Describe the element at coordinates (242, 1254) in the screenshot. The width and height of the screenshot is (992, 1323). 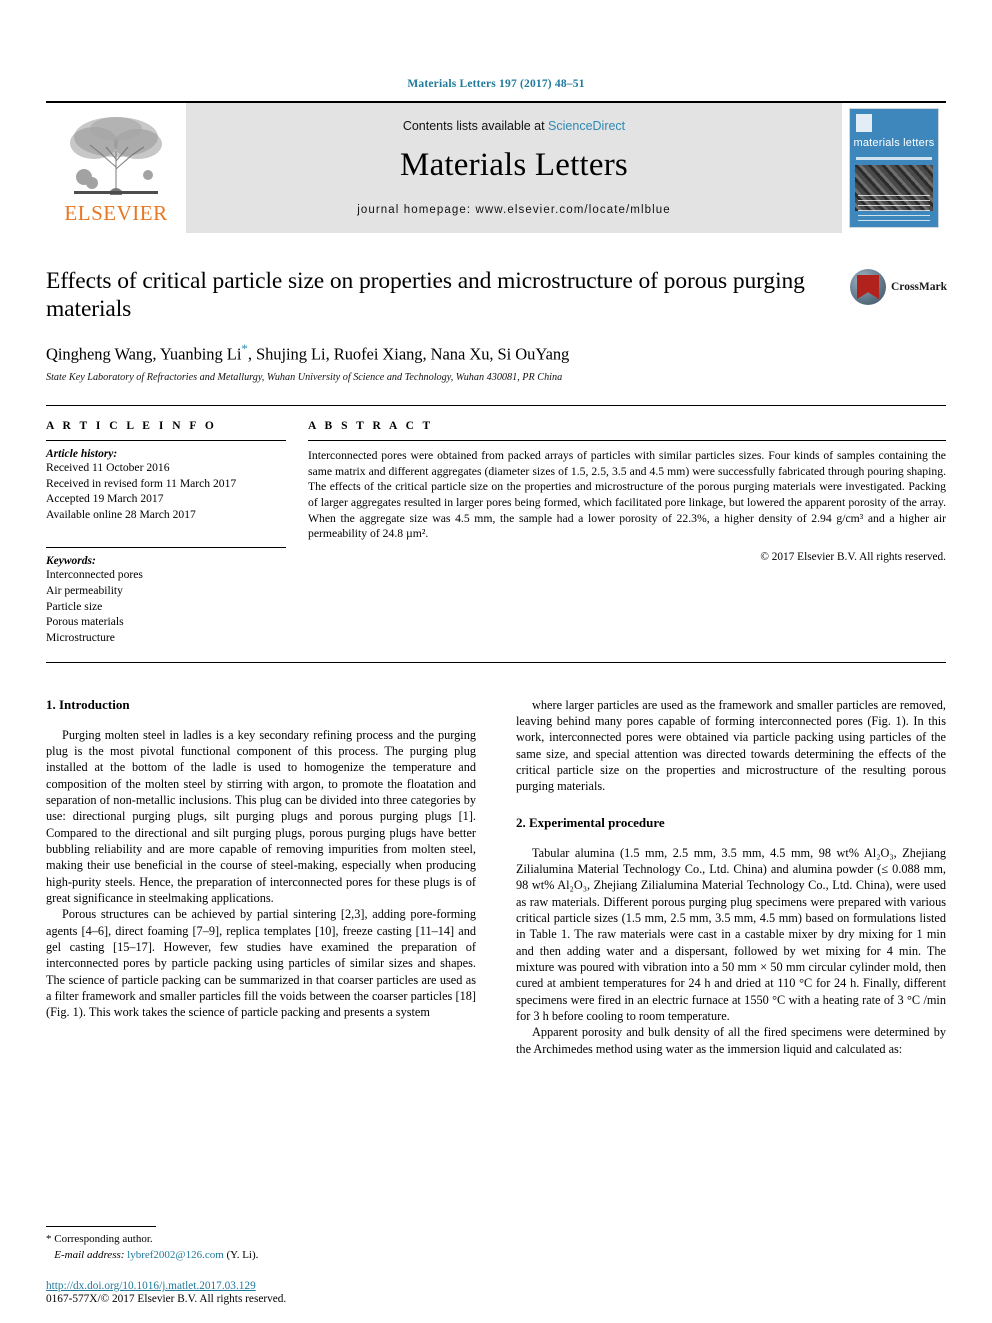
I see `email-owner: (Y. Li).` at that location.